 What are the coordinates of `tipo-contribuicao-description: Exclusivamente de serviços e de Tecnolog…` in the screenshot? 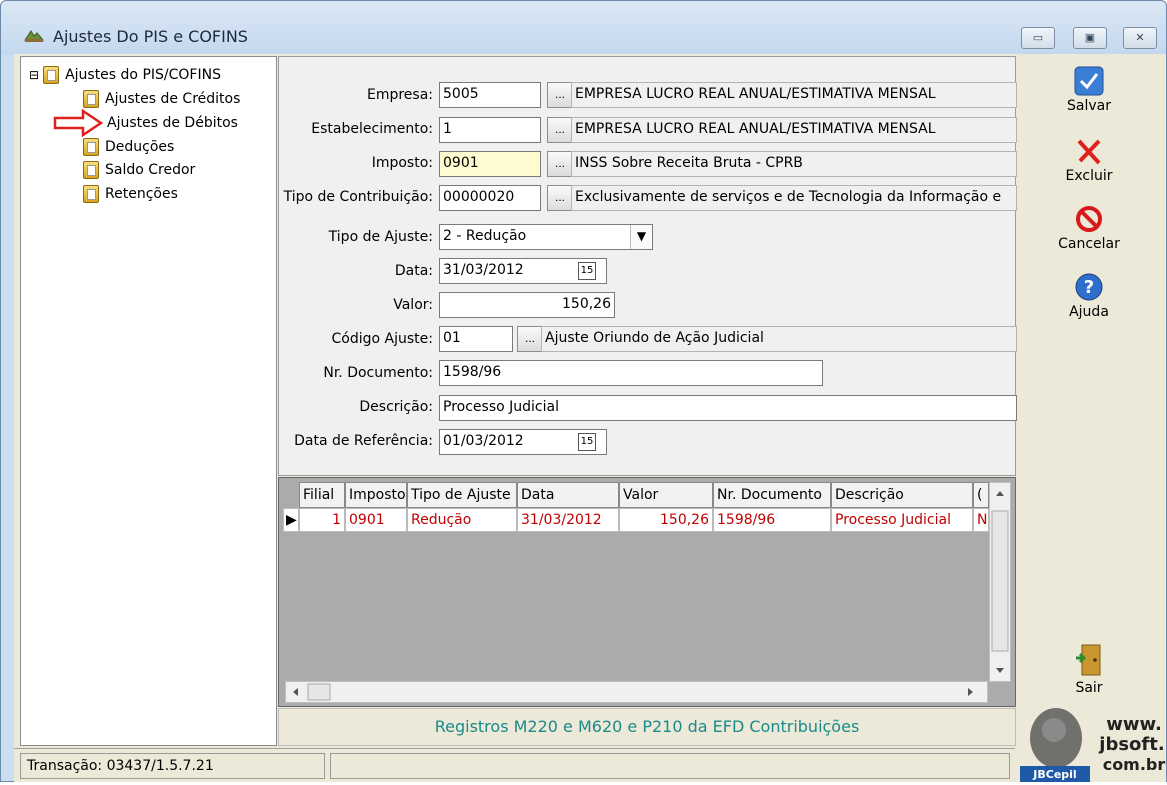 It's located at (794, 198).